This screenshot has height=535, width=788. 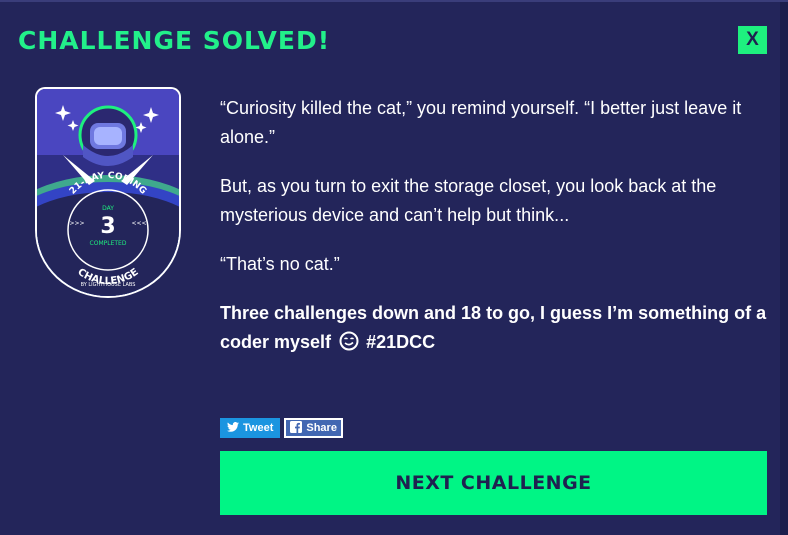 What do you see at coordinates (258, 428) in the screenshot?
I see `tweet-label: Tweet` at bounding box center [258, 428].